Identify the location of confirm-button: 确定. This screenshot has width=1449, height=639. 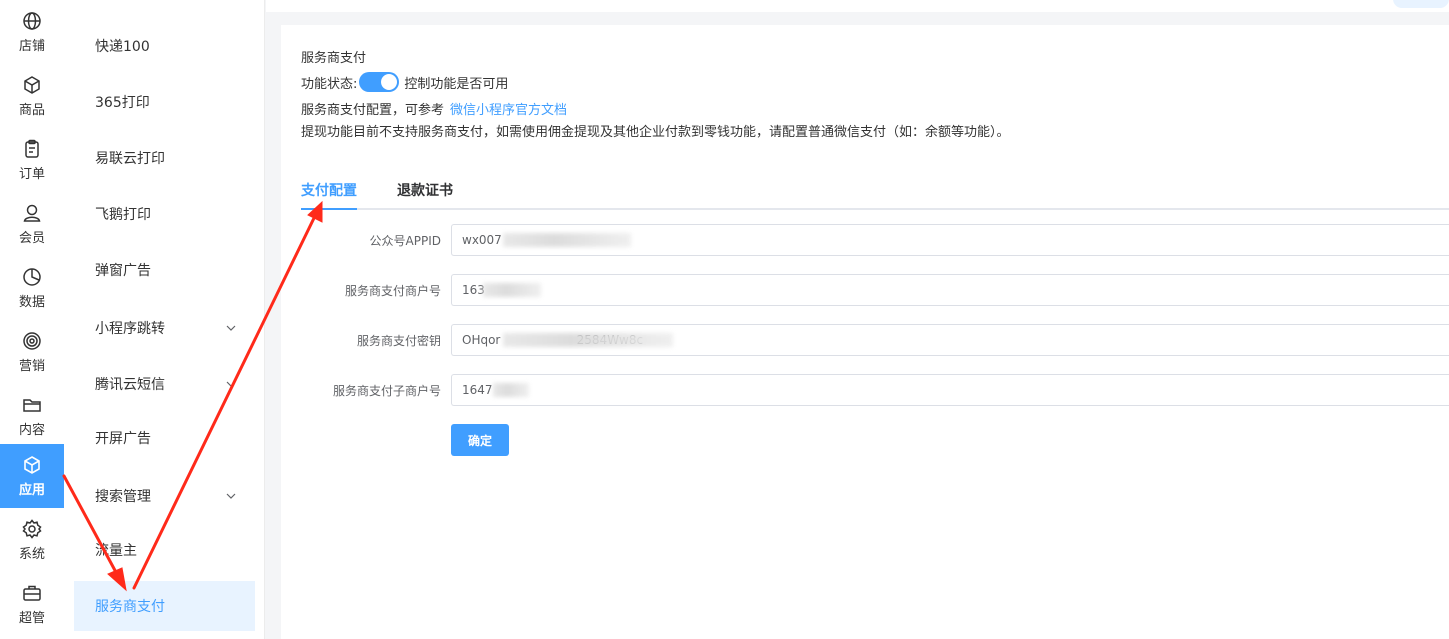
(480, 440).